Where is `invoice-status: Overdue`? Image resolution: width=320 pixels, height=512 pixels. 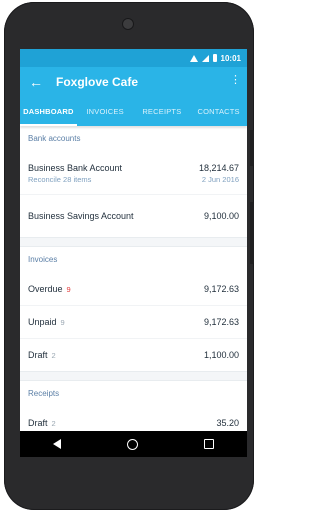
invoice-status: Overdue is located at coordinates (45, 289).